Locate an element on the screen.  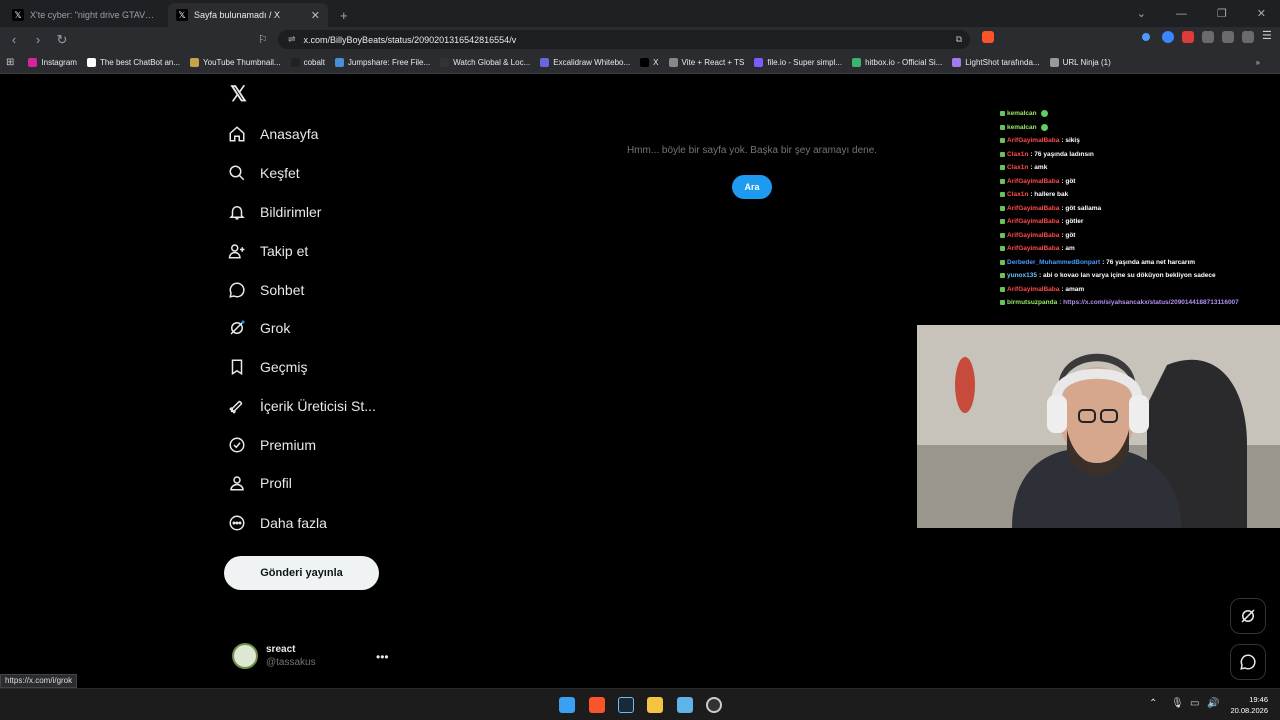
tab-2: 𝕏 Sayfa bulunamadı / X ✕ is located at coordinates (248, 15).